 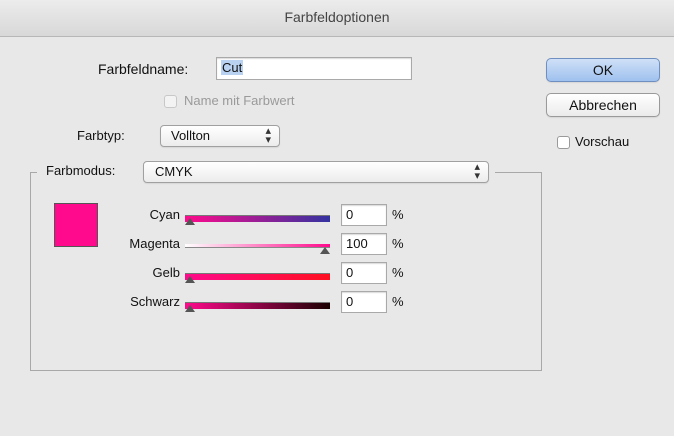 What do you see at coordinates (350, 301) in the screenshot?
I see `schwarz-value: 0` at bounding box center [350, 301].